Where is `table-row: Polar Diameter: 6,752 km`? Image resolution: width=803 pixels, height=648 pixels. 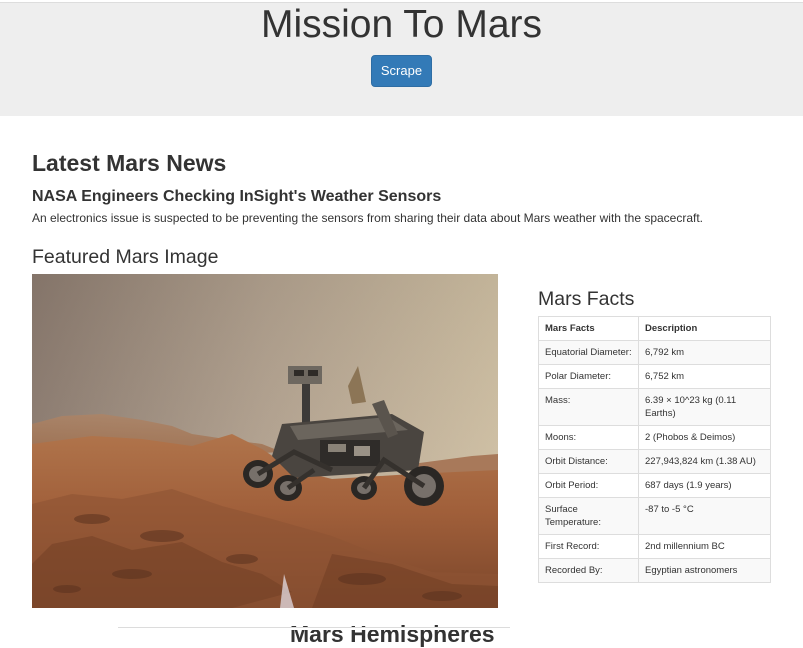
table-row: Polar Diameter: 6,752 km is located at coordinates (654, 376).